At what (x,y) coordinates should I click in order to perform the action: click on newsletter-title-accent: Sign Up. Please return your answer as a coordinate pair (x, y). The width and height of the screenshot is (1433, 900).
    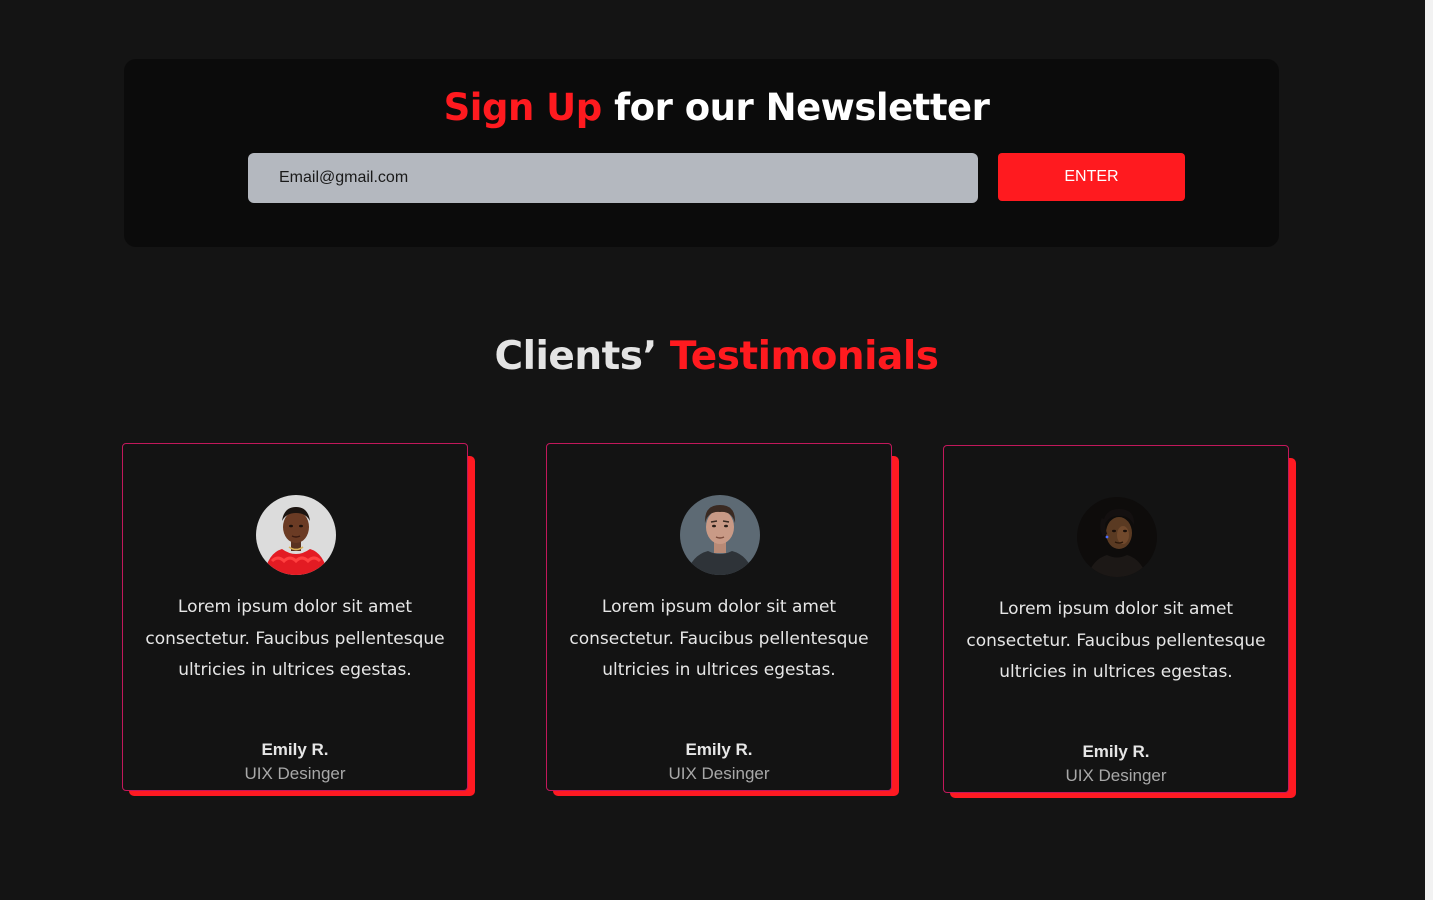
    Looking at the image, I should click on (523, 107).